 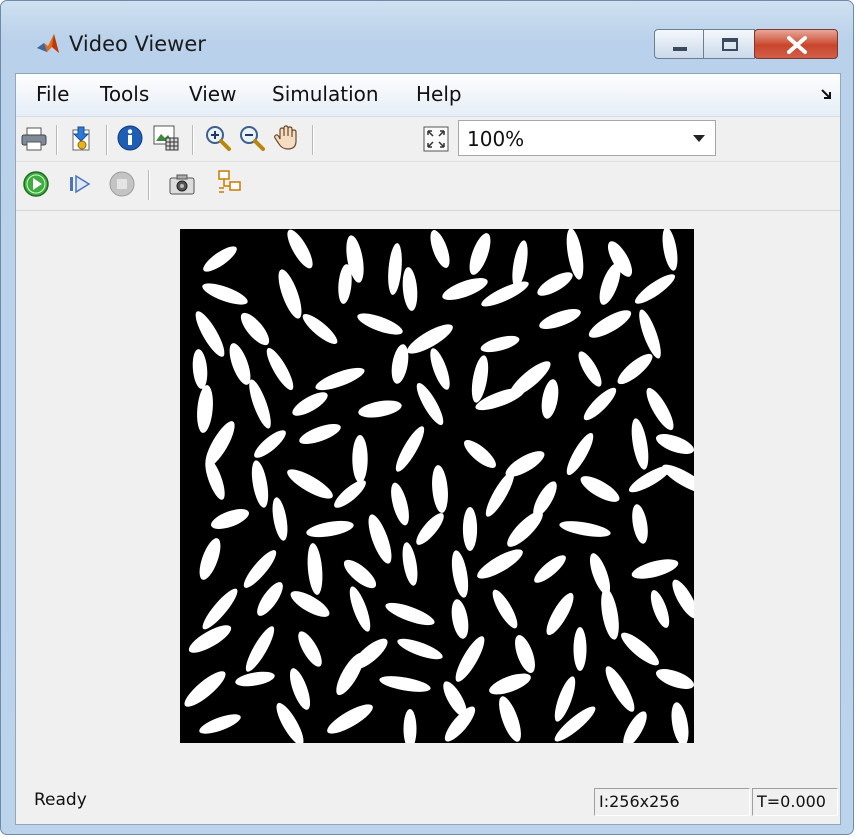 I want to click on window-title: Video Viewer, so click(x=137, y=44).